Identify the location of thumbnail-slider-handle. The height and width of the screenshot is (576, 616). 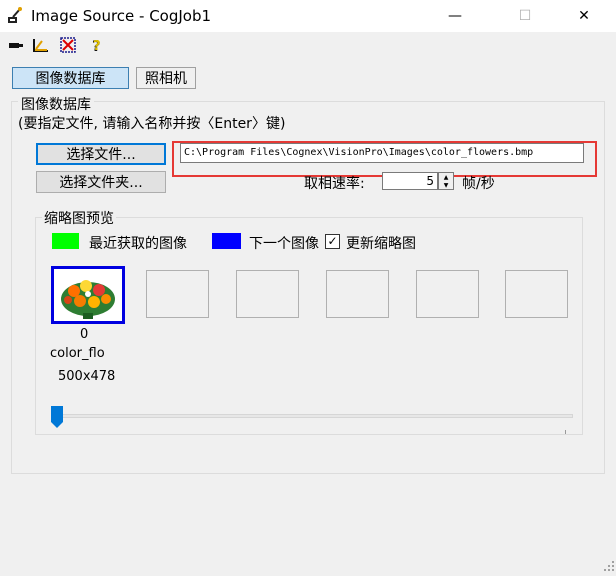
(57, 417).